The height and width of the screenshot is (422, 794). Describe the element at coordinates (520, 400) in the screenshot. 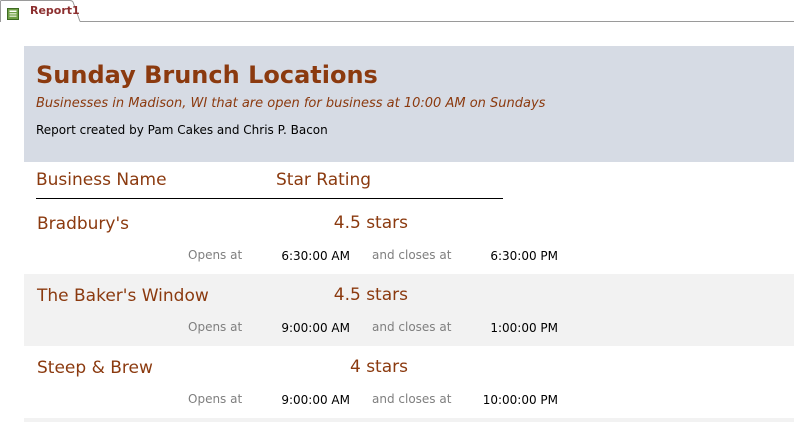

I see `close-time: 10:00:00 PM` at that location.